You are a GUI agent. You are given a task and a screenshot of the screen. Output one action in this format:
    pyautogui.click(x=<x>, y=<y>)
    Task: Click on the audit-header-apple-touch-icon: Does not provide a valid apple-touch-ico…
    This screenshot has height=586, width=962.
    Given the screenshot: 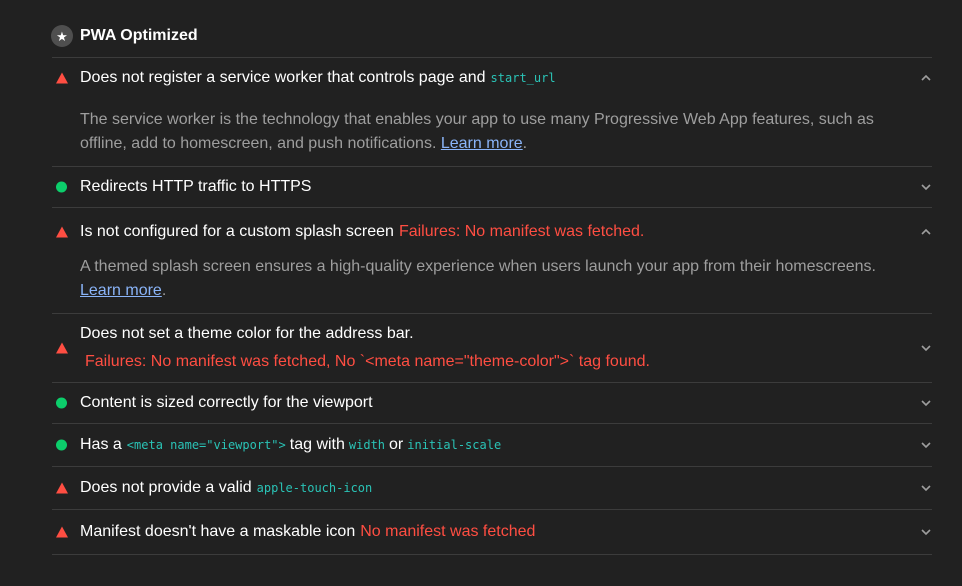 What is the action you would take?
    pyautogui.click(x=492, y=488)
    